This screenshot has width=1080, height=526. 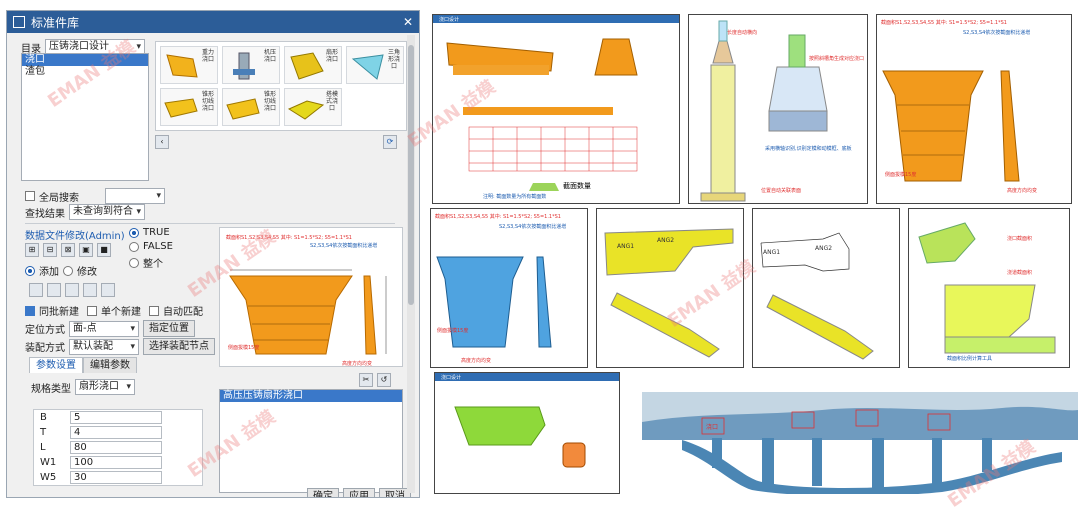 I want to click on param-value-input: 30, so click(x=116, y=477).